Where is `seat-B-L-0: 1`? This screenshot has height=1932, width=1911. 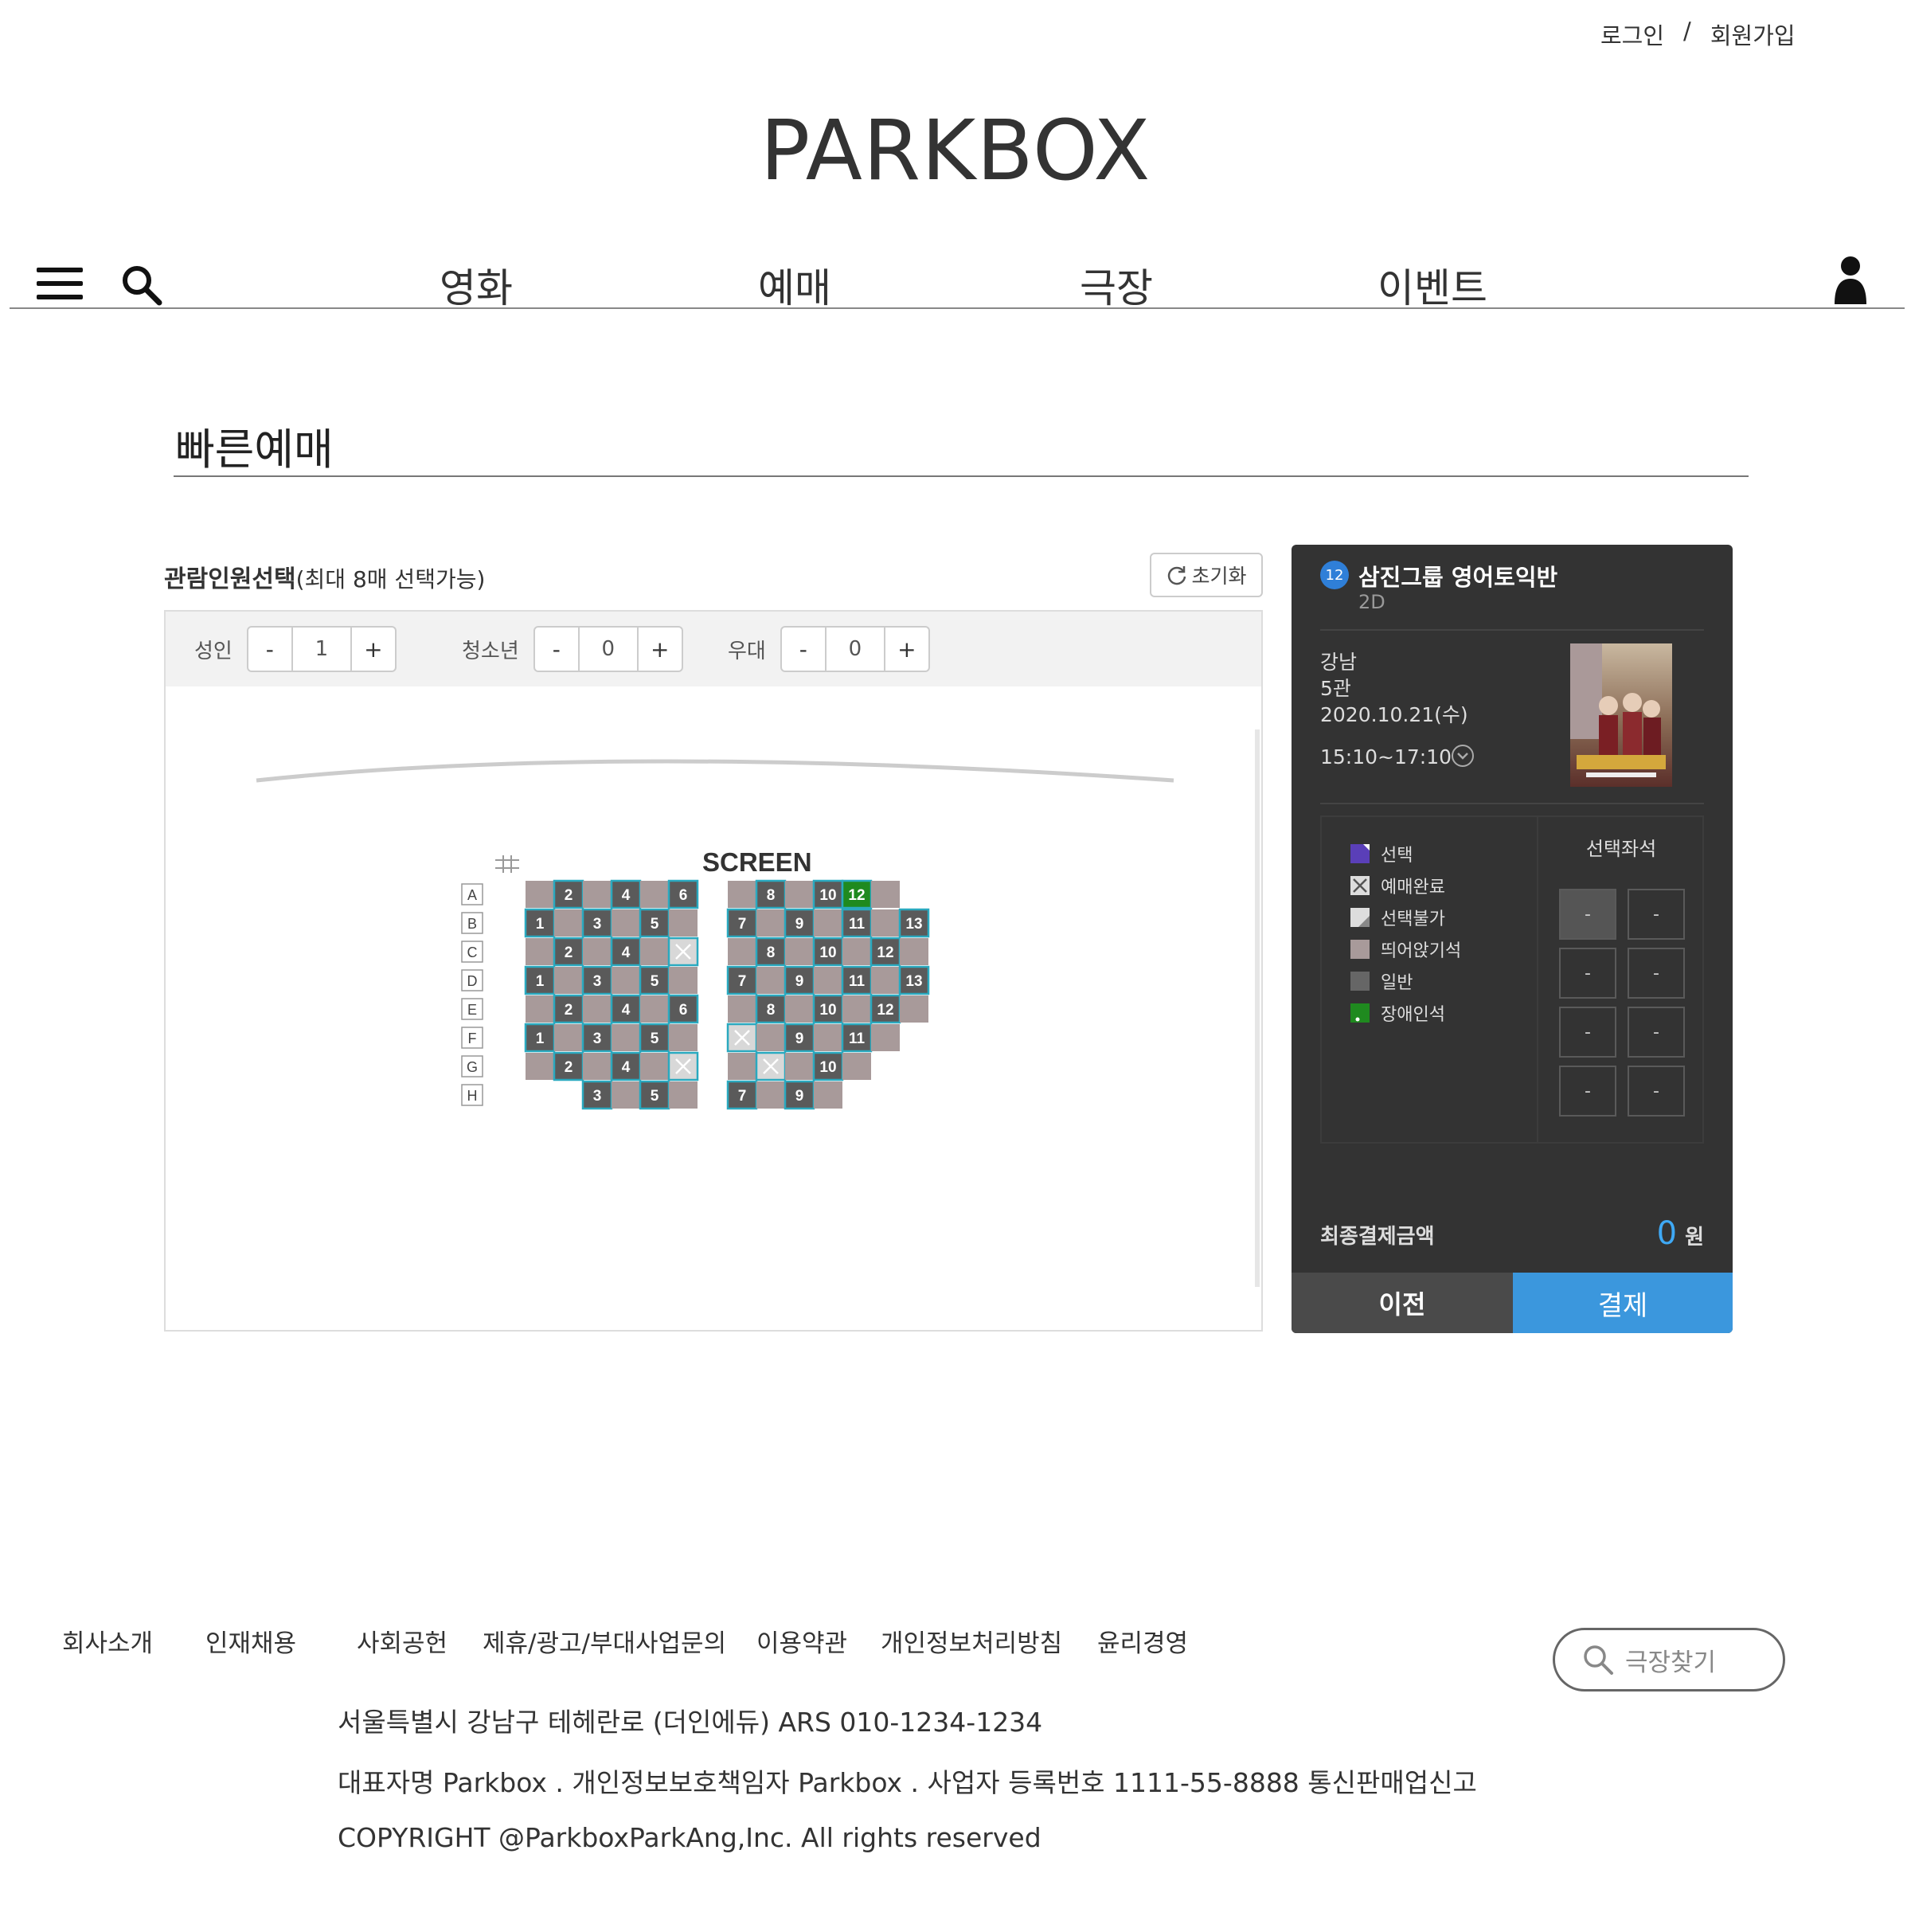 seat-B-L-0: 1 is located at coordinates (540, 923).